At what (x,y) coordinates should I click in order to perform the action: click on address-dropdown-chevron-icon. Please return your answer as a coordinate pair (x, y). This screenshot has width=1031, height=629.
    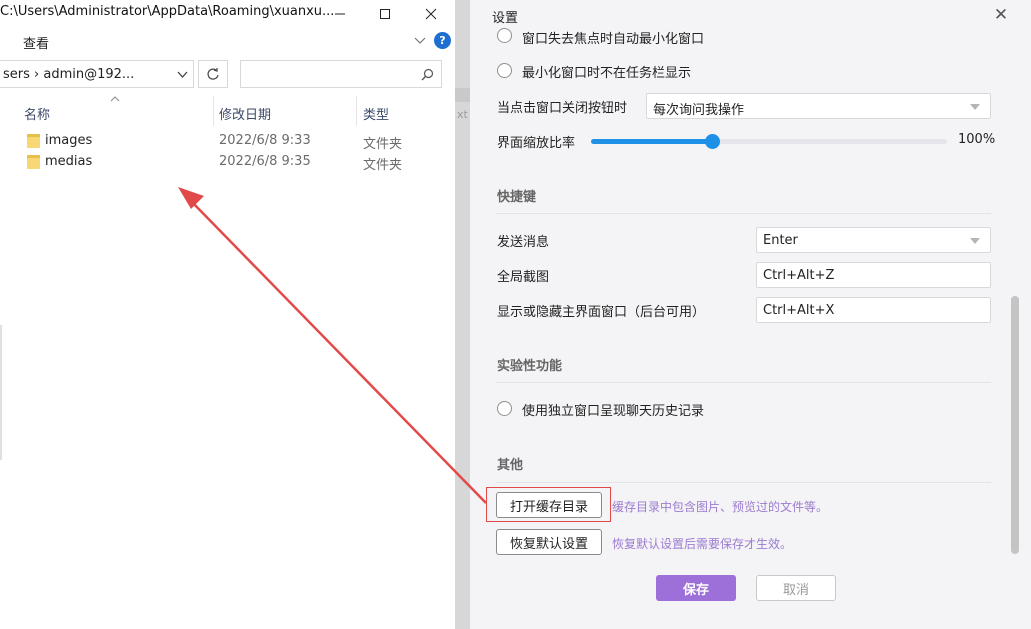
    Looking at the image, I should click on (182, 75).